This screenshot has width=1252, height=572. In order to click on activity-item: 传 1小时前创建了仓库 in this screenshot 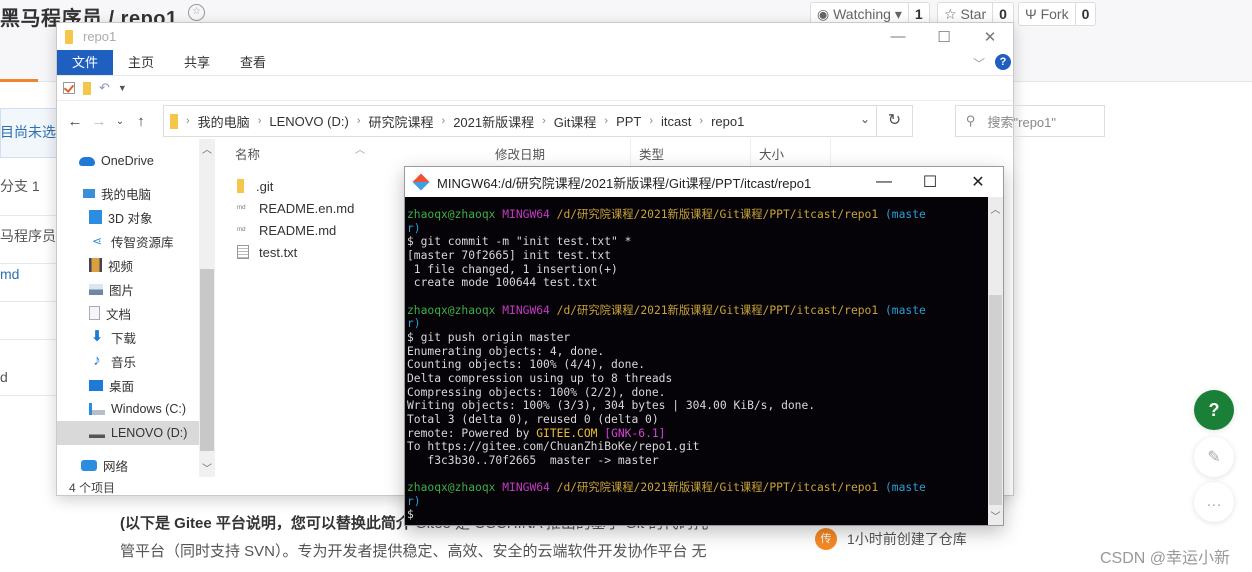, I will do `click(891, 539)`.